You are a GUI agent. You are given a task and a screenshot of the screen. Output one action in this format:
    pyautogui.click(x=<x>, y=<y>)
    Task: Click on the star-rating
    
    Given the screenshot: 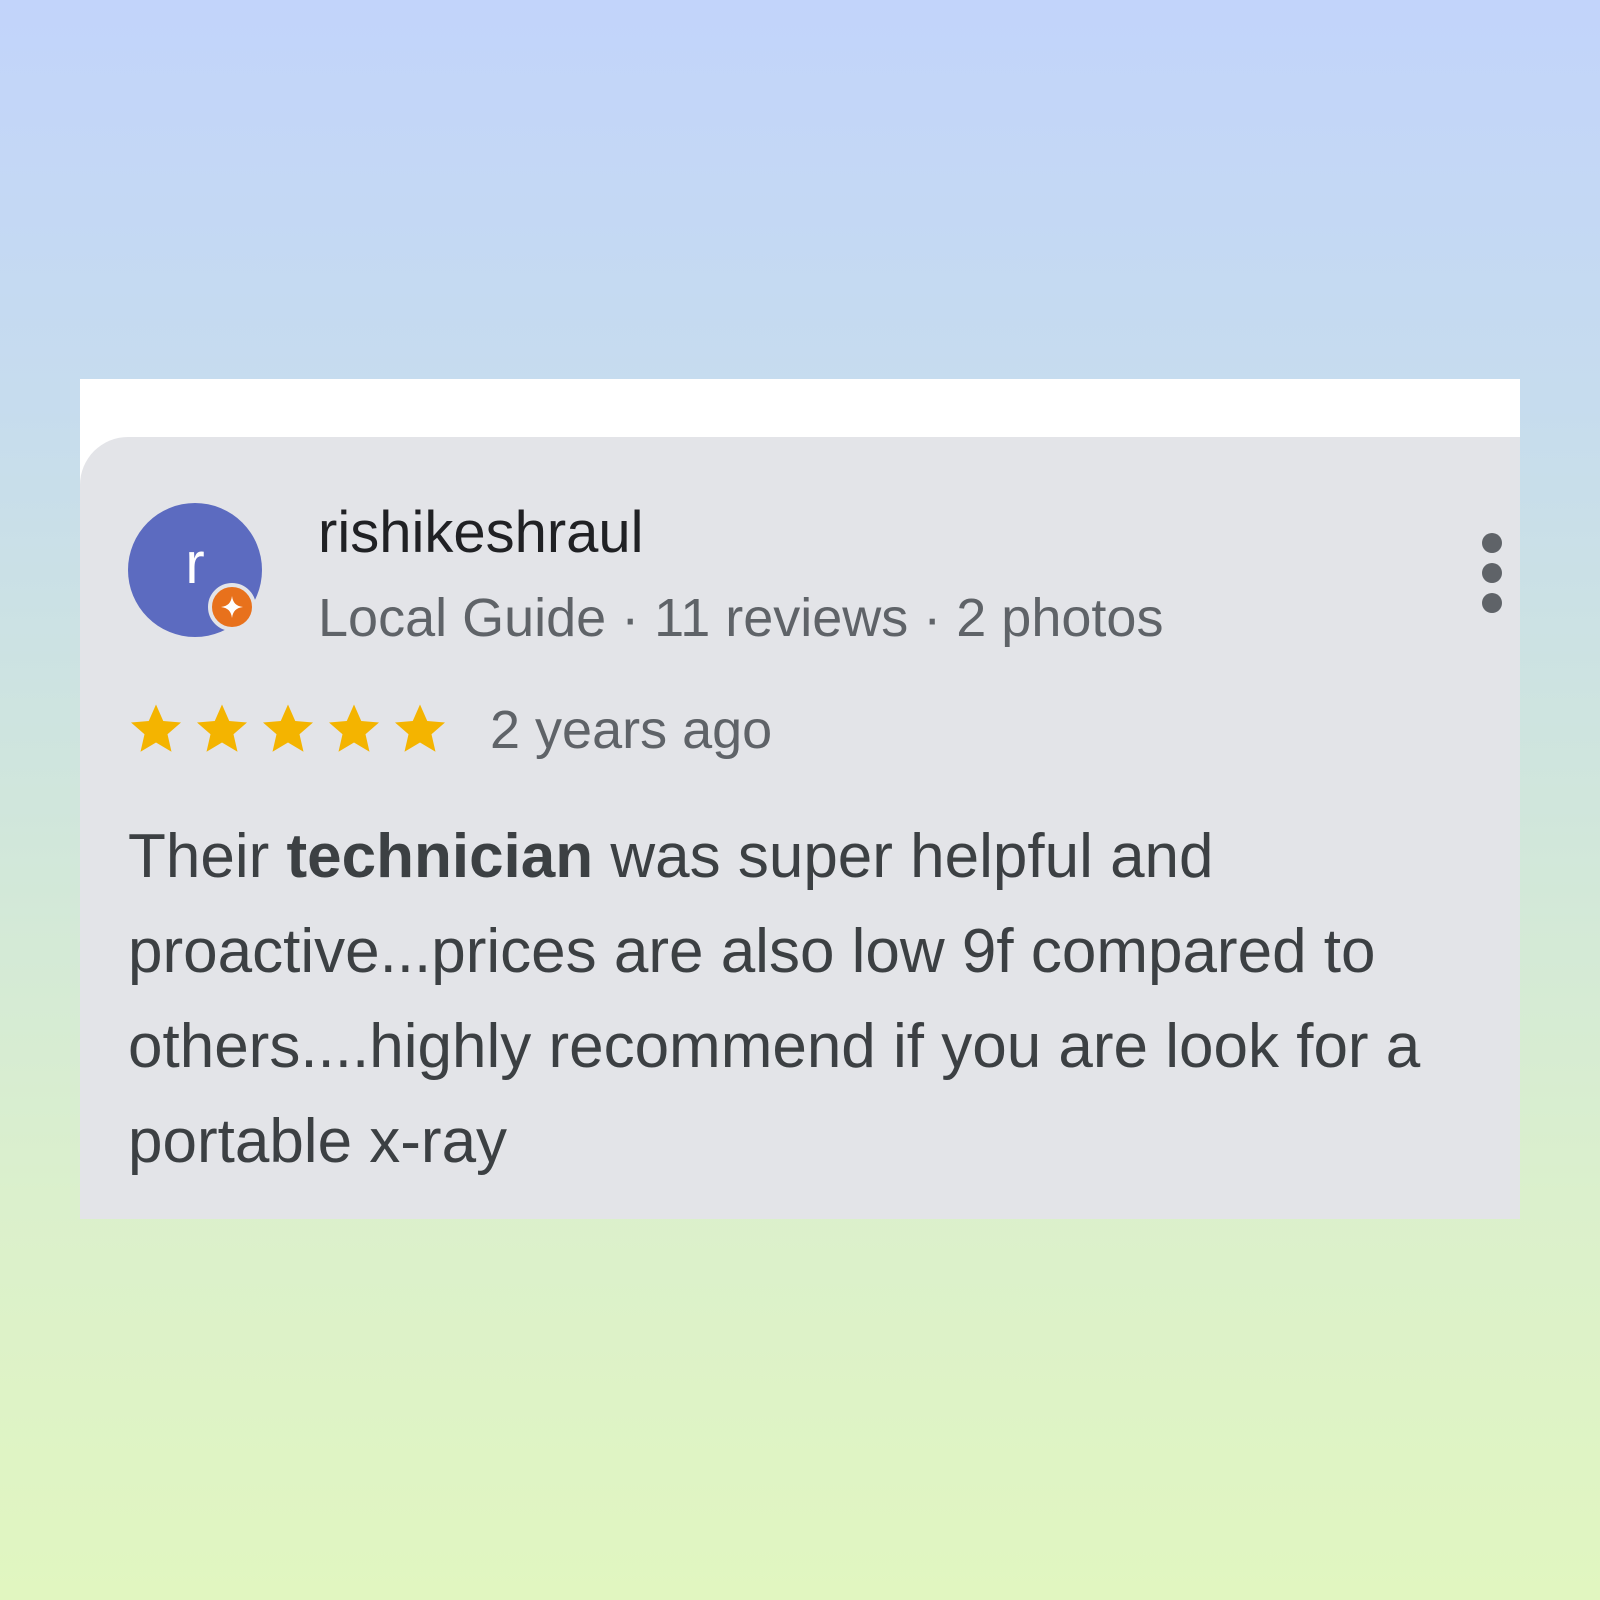 What is the action you would take?
    pyautogui.click(x=288, y=729)
    